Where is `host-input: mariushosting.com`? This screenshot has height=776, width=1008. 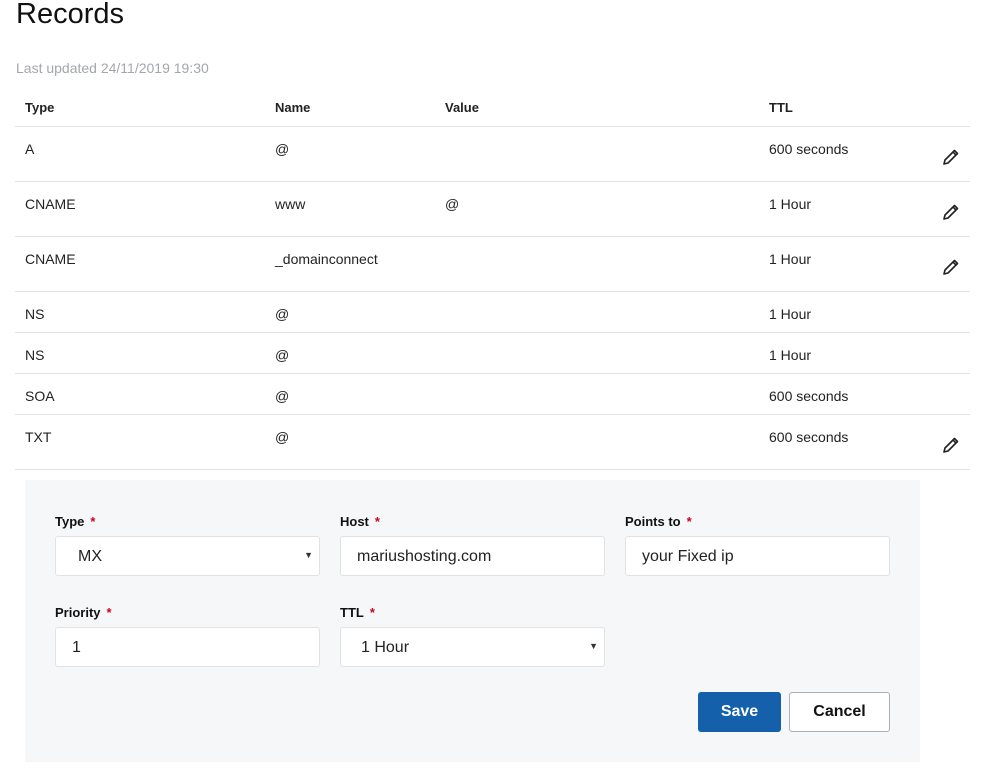
host-input: mariushosting.com is located at coordinates (472, 556).